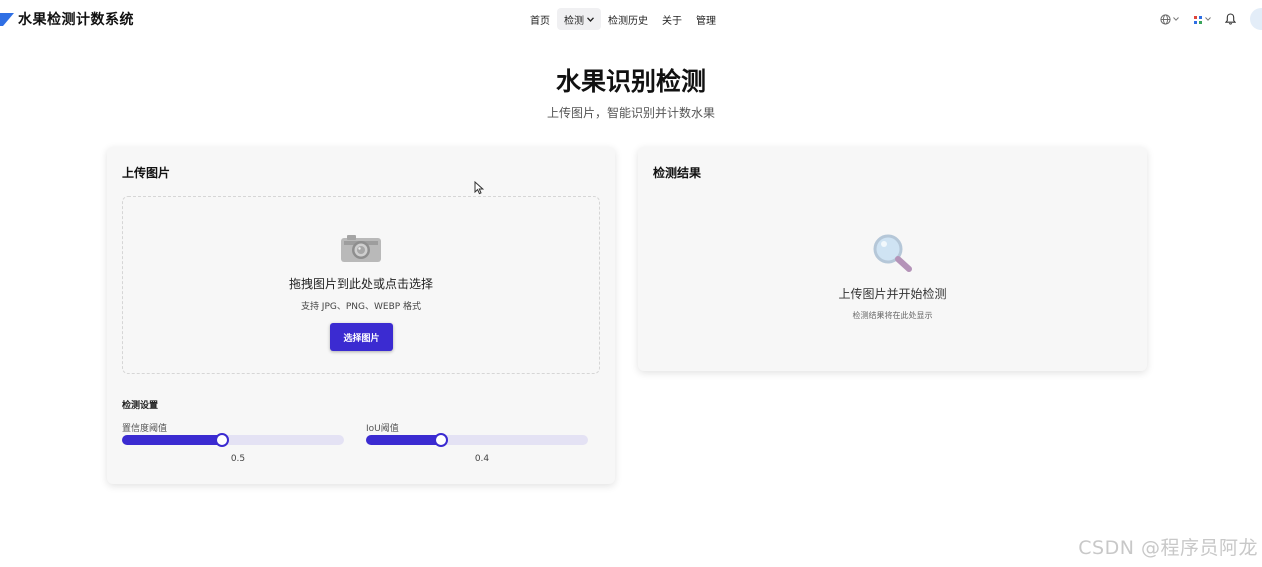 This screenshot has width=1262, height=567. What do you see at coordinates (145, 429) in the screenshot?
I see `confidence-label: 置信度阈值` at bounding box center [145, 429].